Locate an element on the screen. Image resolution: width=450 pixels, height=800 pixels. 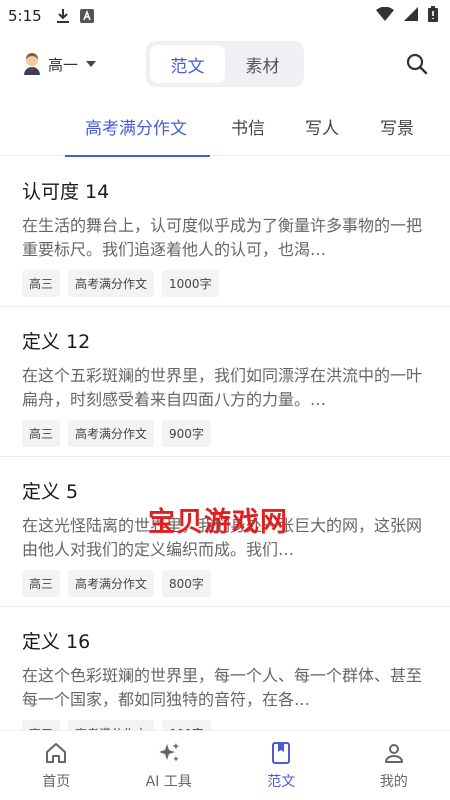
nav-home-label: 首页 is located at coordinates (56, 781).